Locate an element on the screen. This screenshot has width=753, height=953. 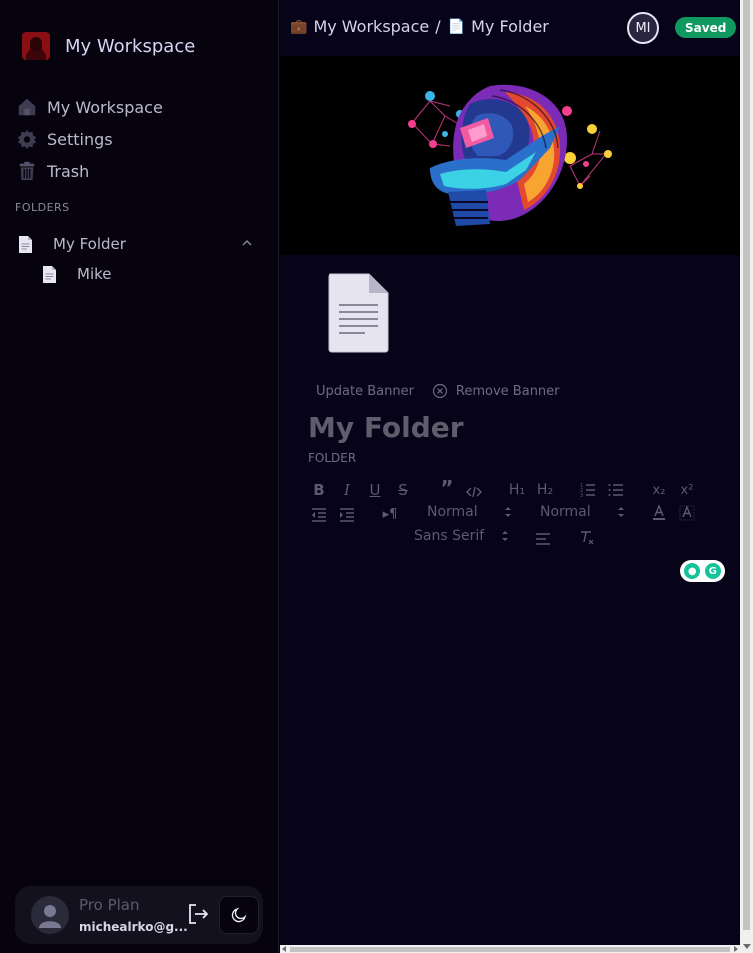
user-plan: Pro Plan is located at coordinates (109, 905).